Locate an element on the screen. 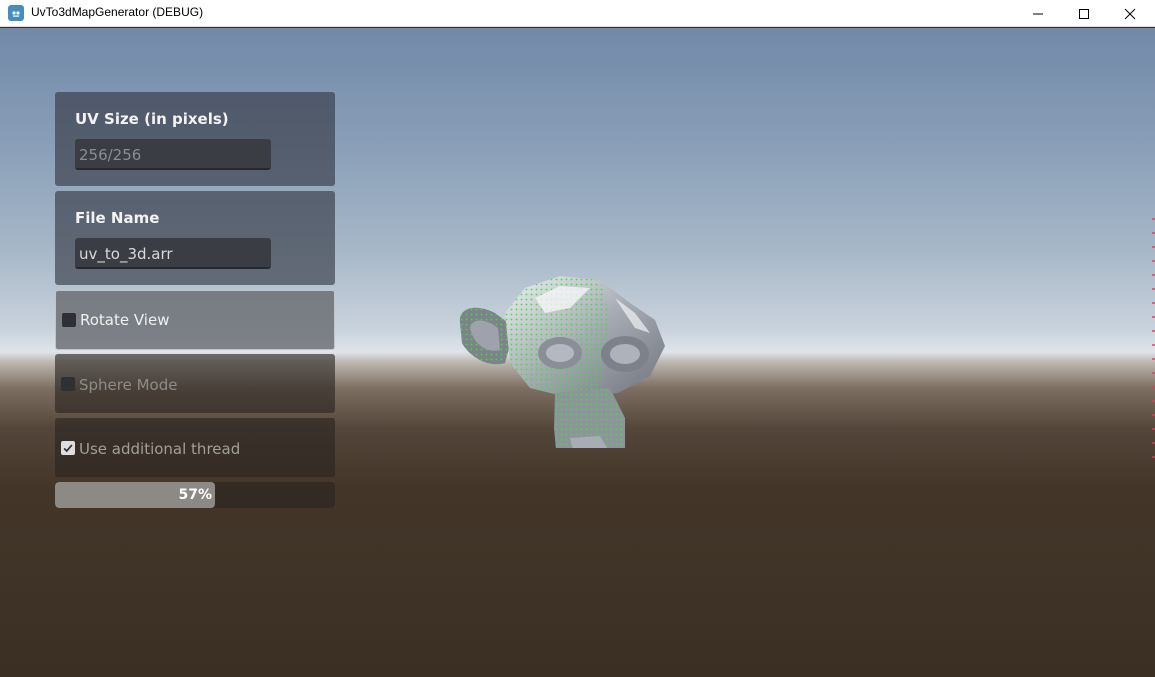  sphere-mode-toggle: Sphere Mode is located at coordinates (195, 383).